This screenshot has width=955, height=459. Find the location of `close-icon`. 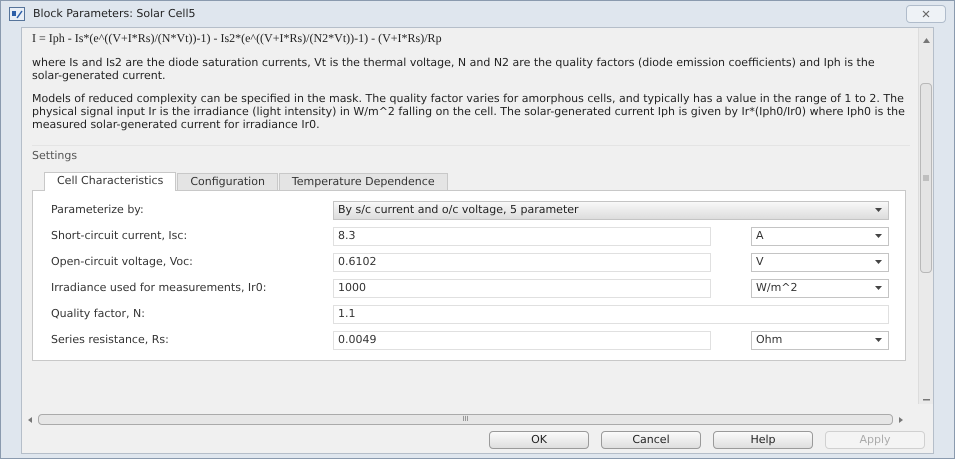

close-icon is located at coordinates (926, 14).